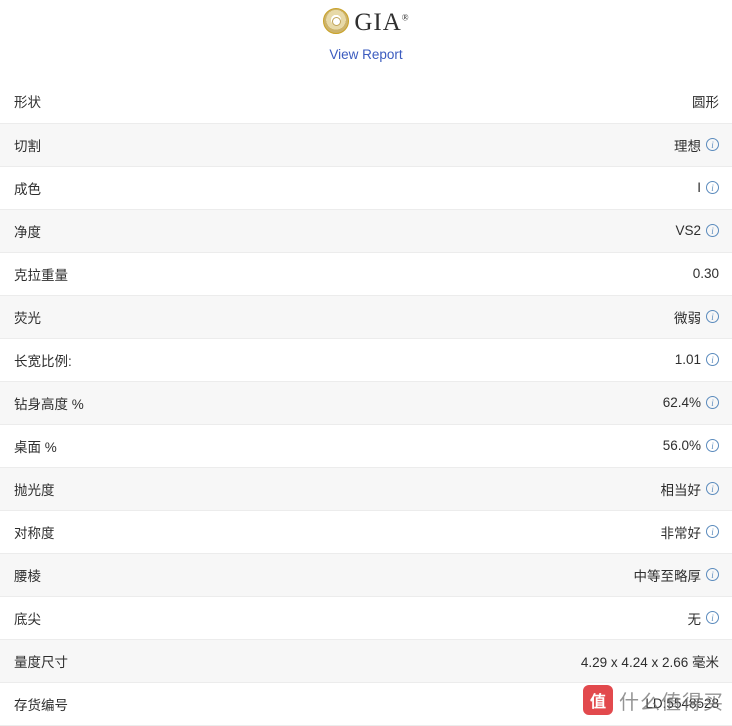 The width and height of the screenshot is (732, 726). Describe the element at coordinates (183, 188) in the screenshot. I see `spec-label: 成色` at that location.